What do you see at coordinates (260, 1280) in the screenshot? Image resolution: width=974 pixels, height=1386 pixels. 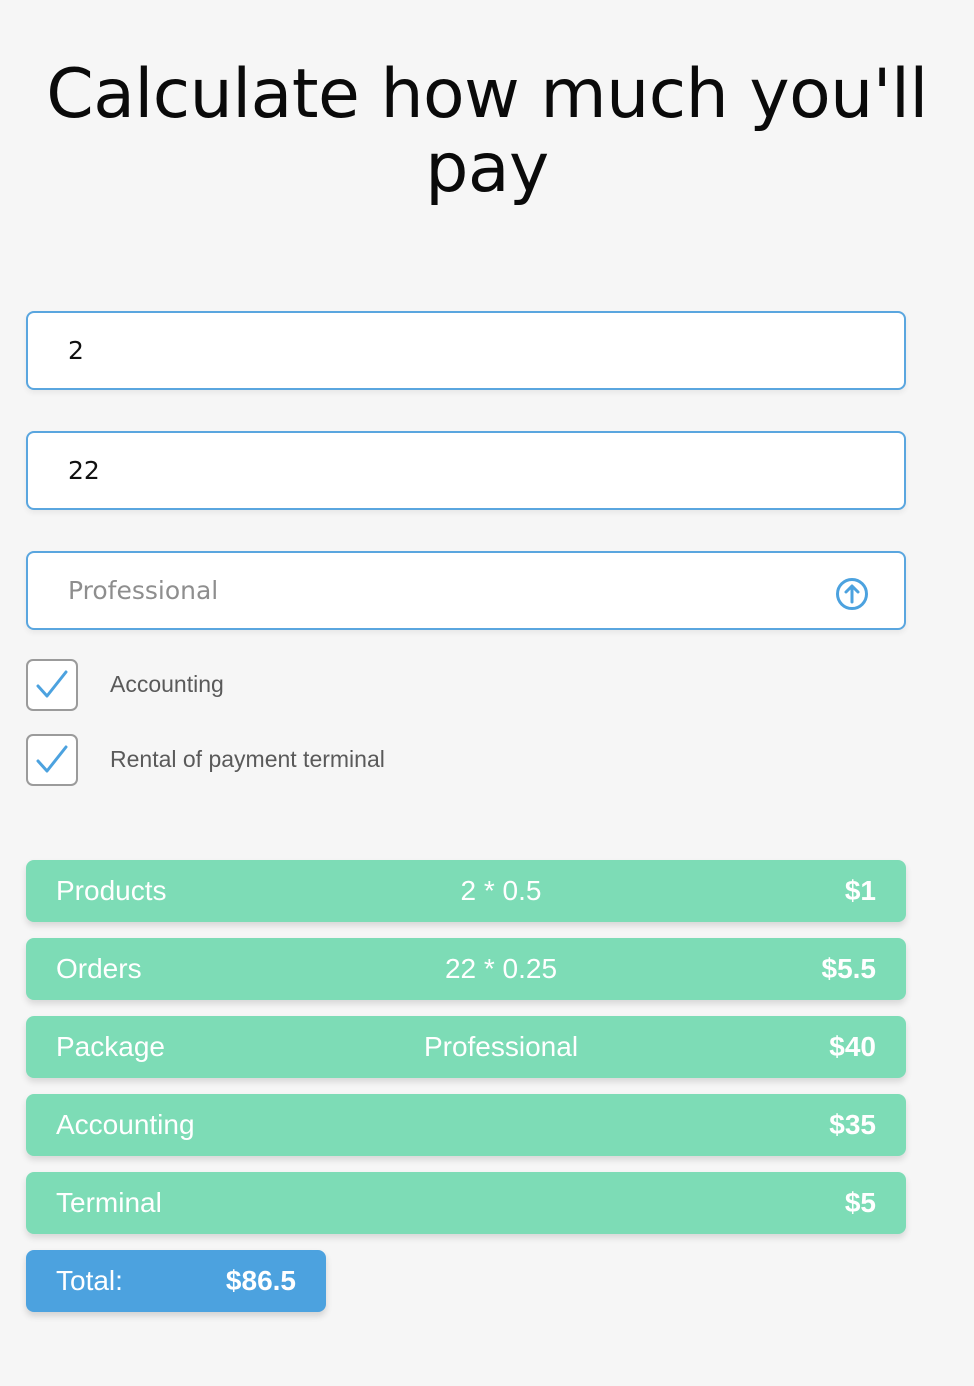 I see `total-value: $86.5` at bounding box center [260, 1280].